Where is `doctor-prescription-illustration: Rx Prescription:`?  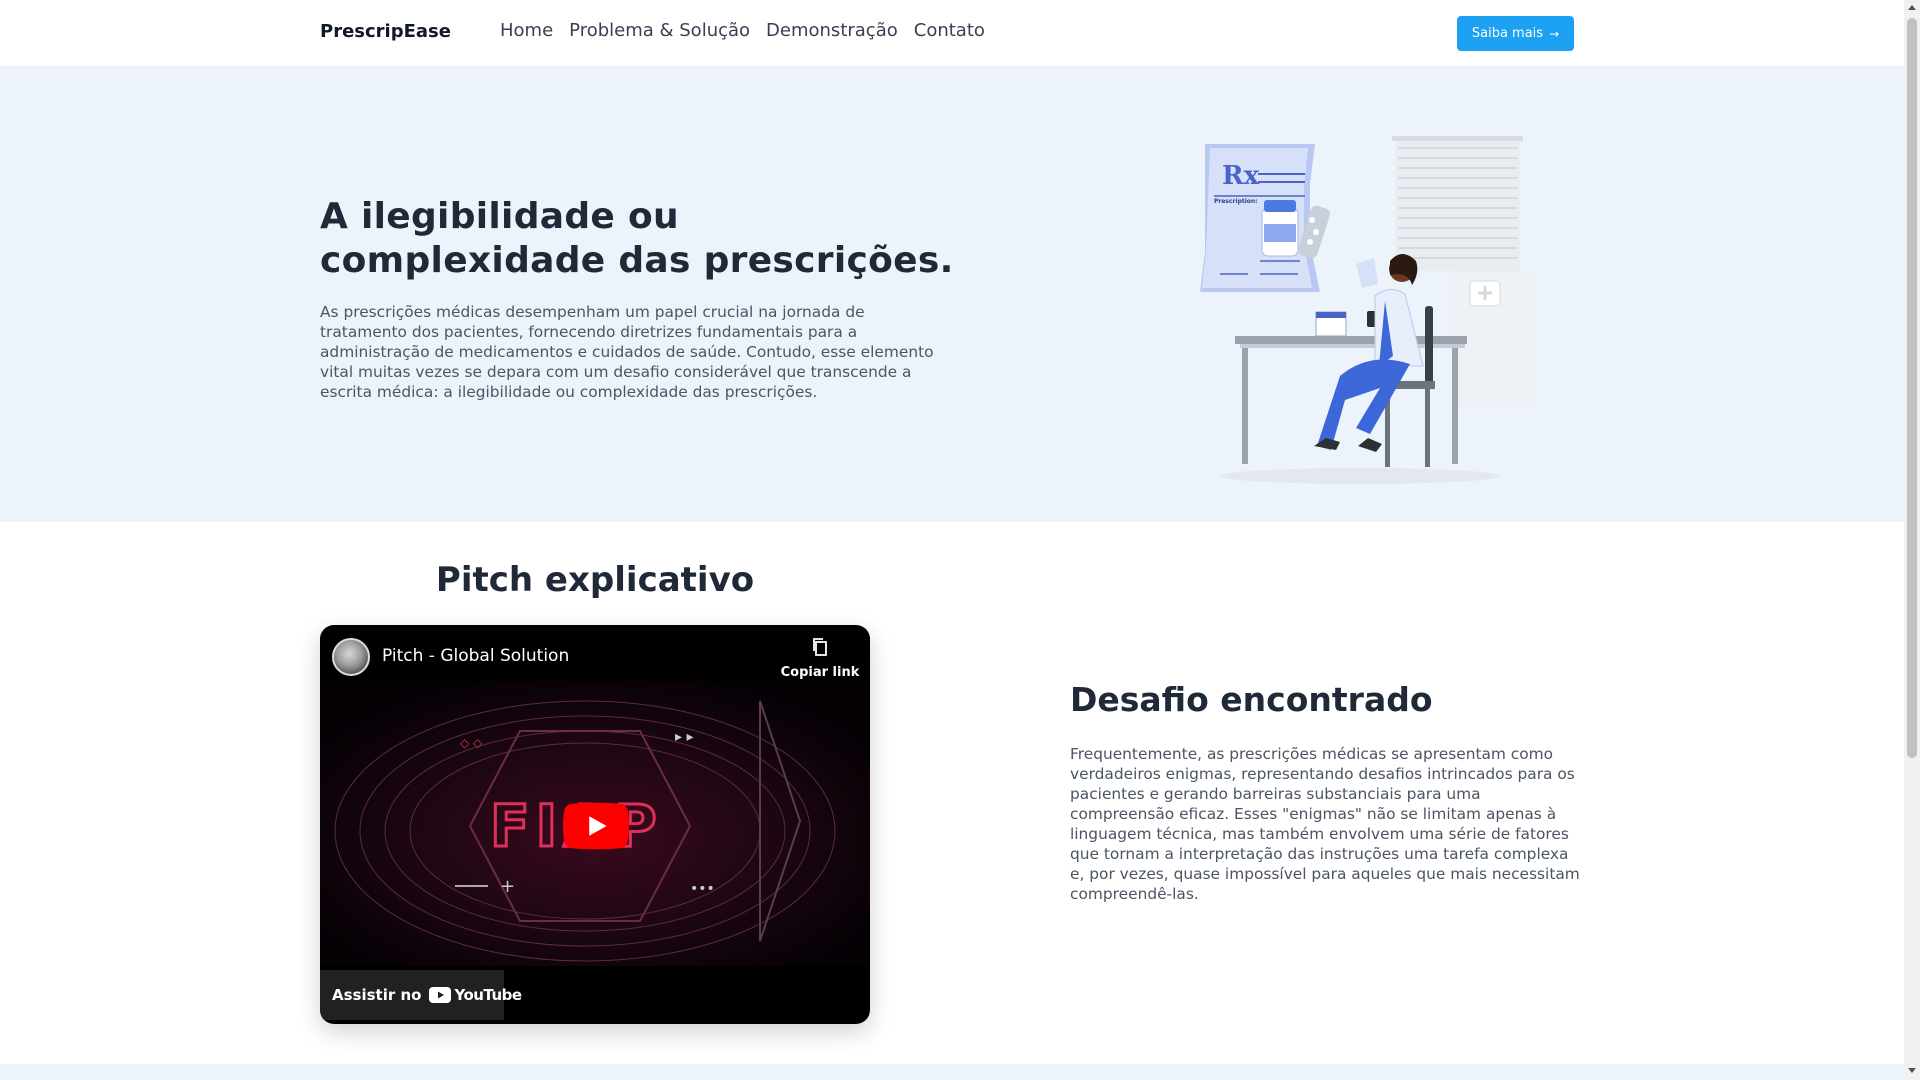
doctor-prescription-illustration: Rx Prescription: is located at coordinates (1367, 310).